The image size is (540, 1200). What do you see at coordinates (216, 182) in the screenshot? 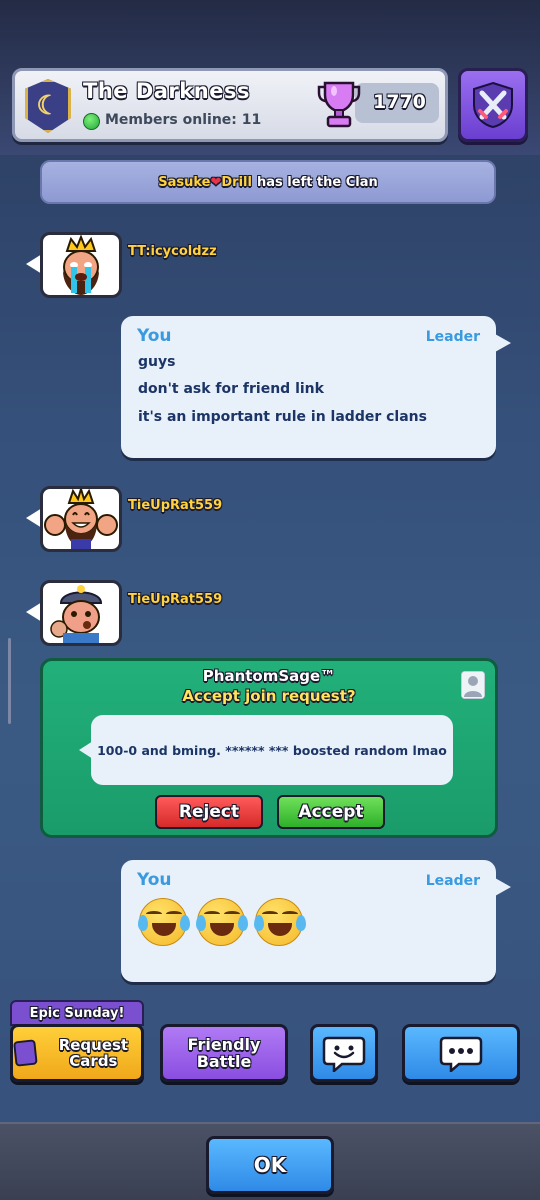
I see `heart-icon: ❤` at bounding box center [216, 182].